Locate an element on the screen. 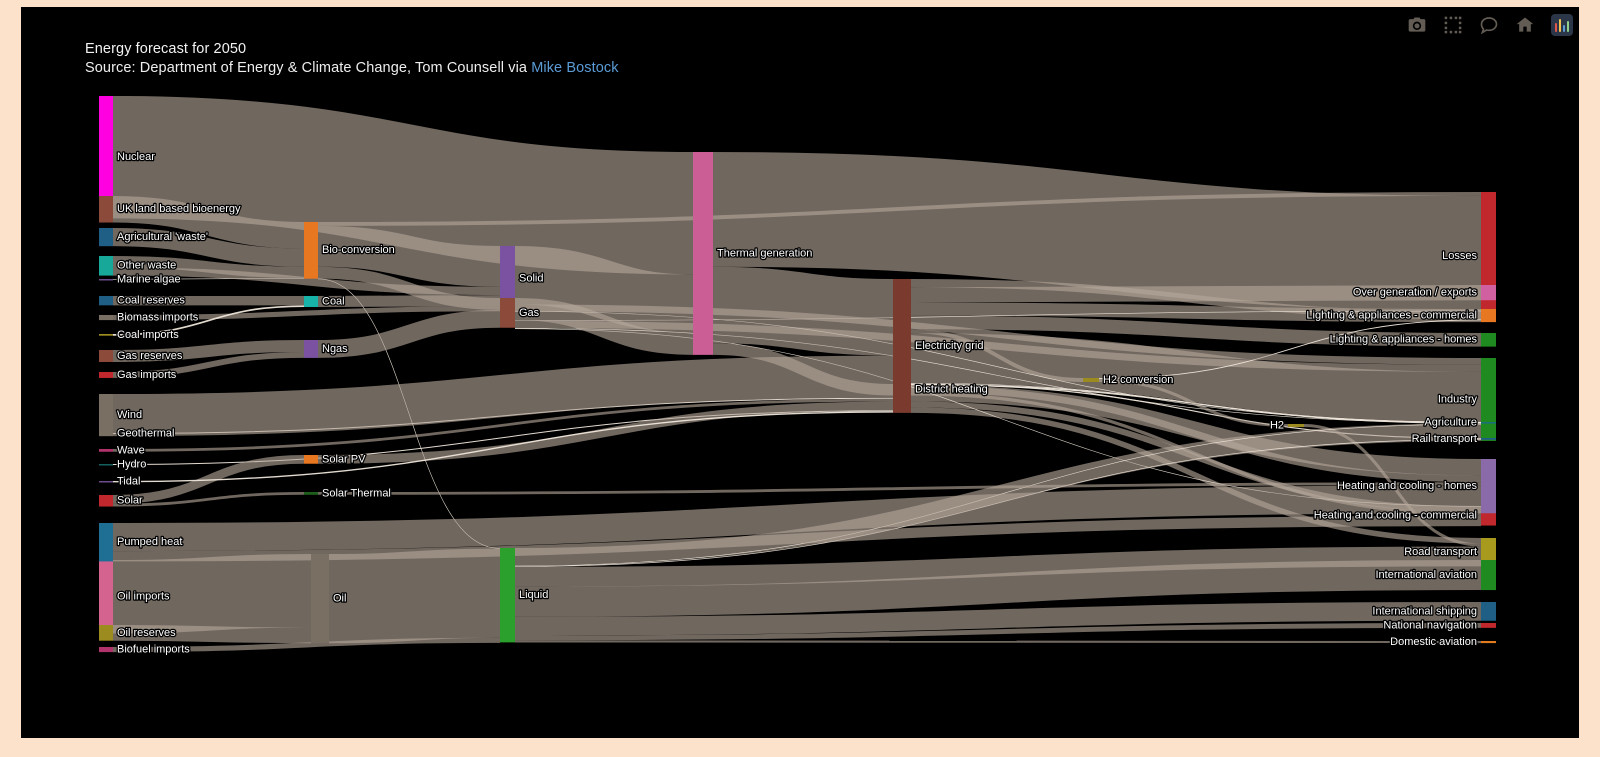 The height and width of the screenshot is (757, 1600). sankey-node-label: Industry is located at coordinates (1458, 399).